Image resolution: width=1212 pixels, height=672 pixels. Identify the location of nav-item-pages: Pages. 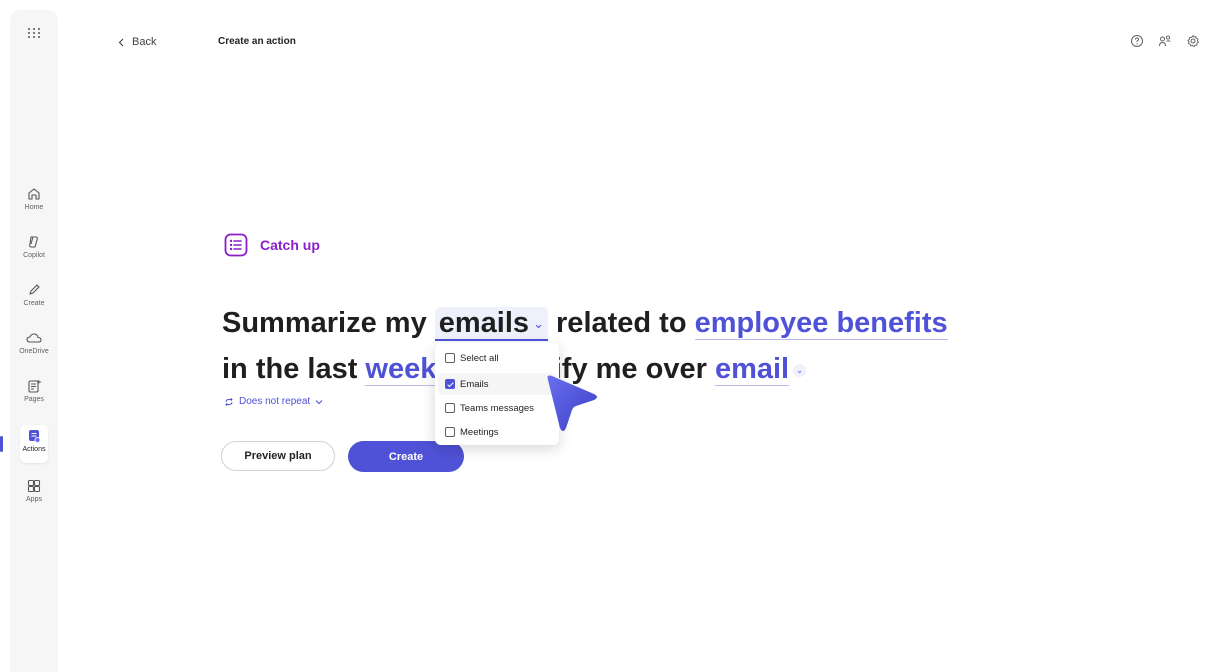
(34, 400).